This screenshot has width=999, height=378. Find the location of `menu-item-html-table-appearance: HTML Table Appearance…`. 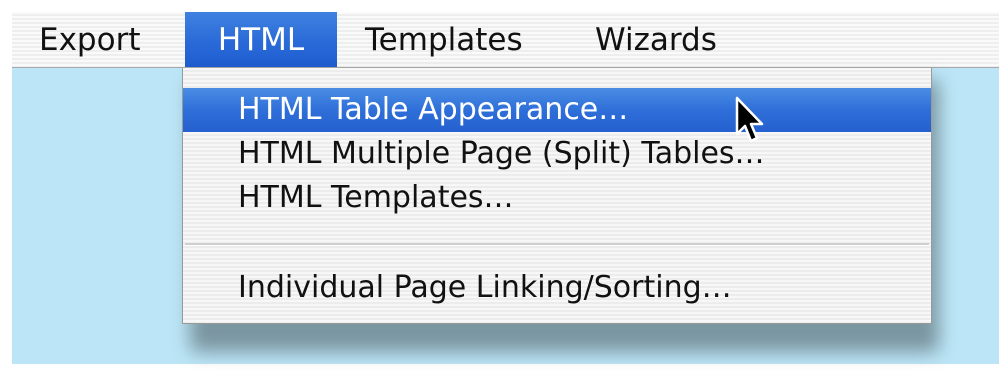

menu-item-html-table-appearance: HTML Table Appearance… is located at coordinates (557, 110).